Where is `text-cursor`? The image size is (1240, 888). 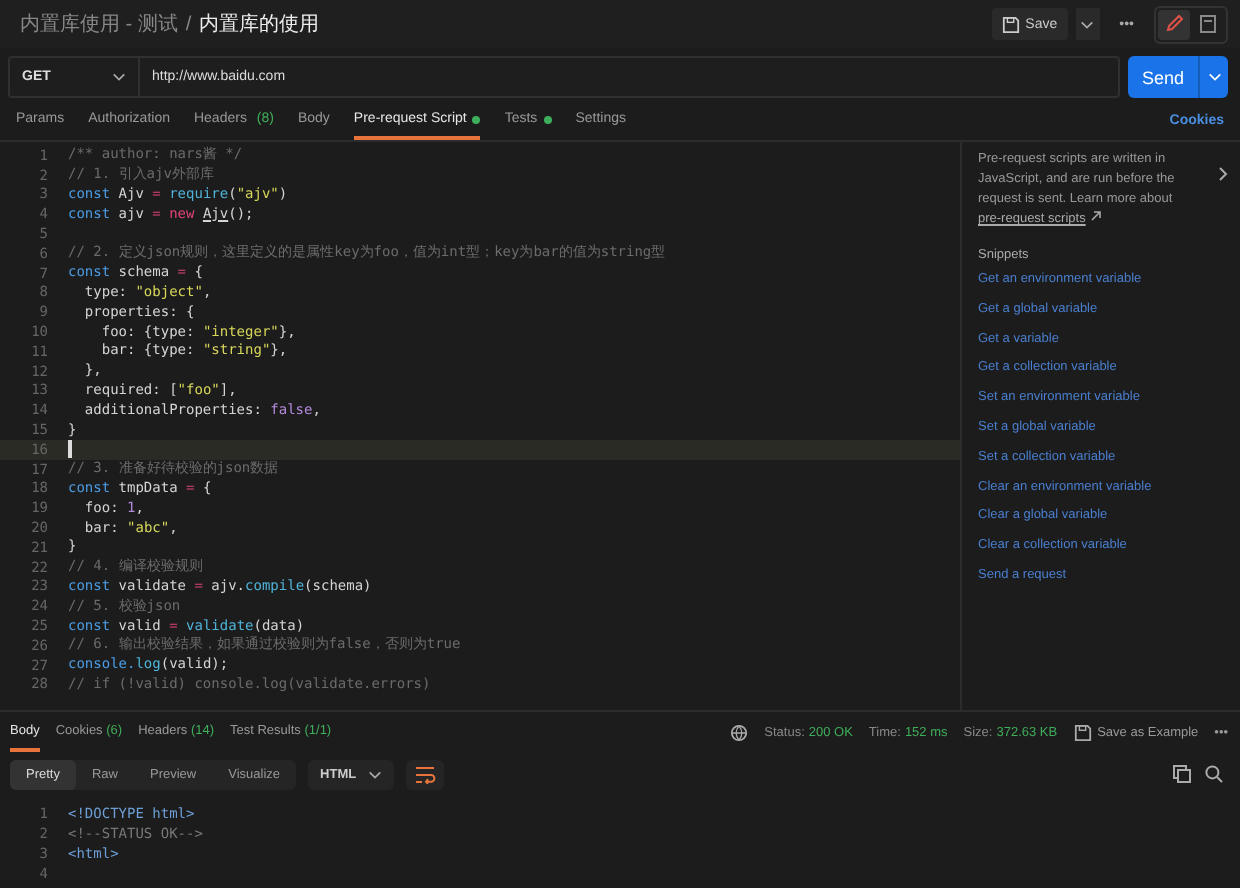
text-cursor is located at coordinates (69, 449).